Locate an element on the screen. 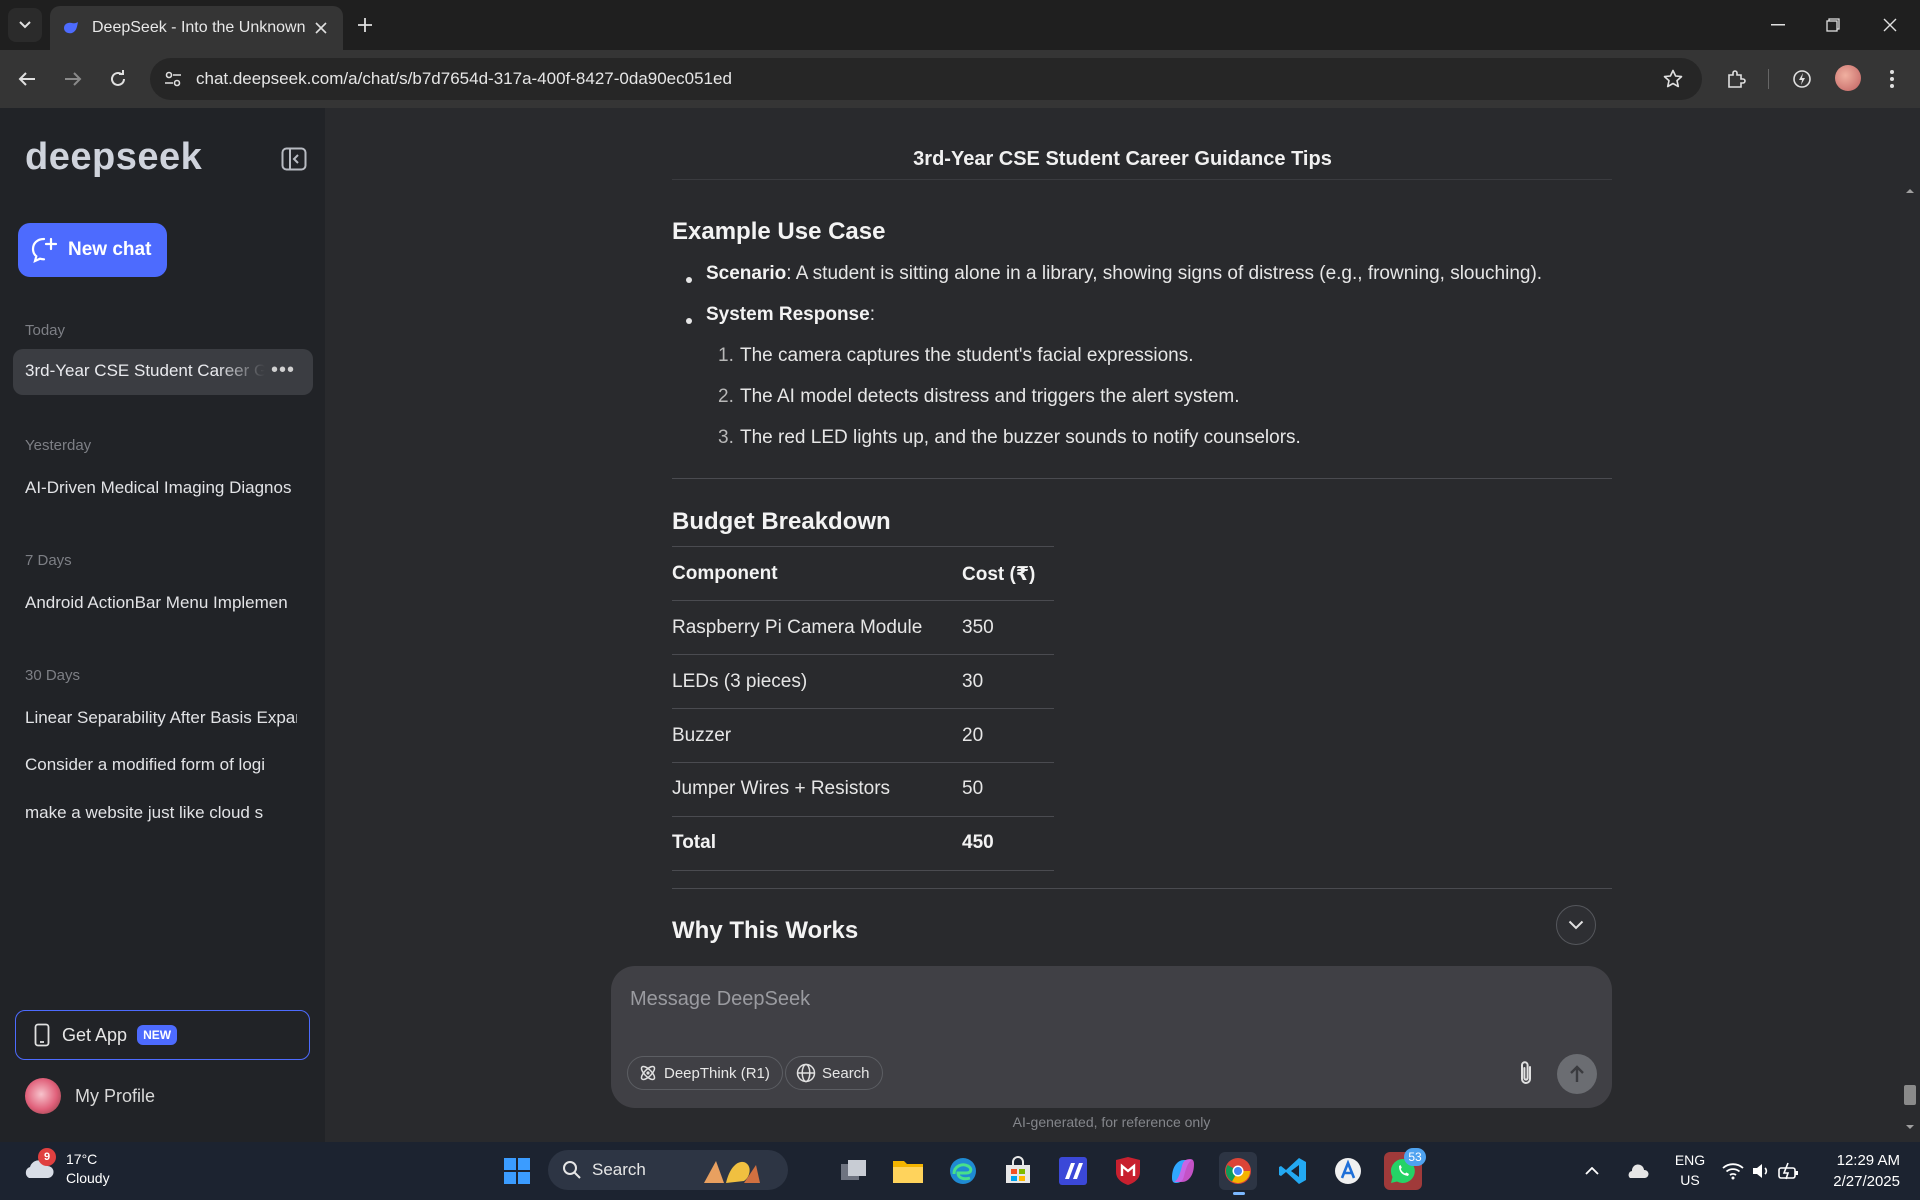 Image resolution: width=1920 pixels, height=1200 pixels. search-highlight-icon is located at coordinates (731, 1172).